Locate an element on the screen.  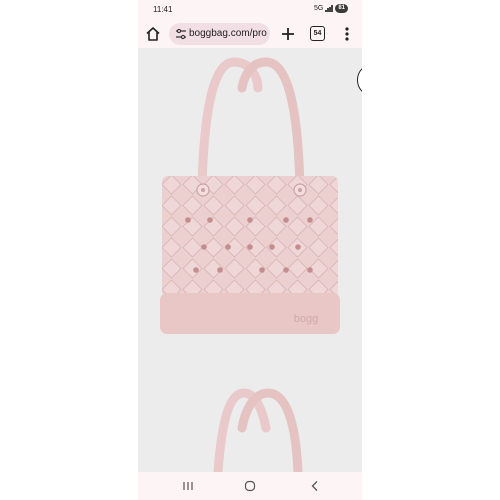
status-time: 11:41 is located at coordinates (163, 9).